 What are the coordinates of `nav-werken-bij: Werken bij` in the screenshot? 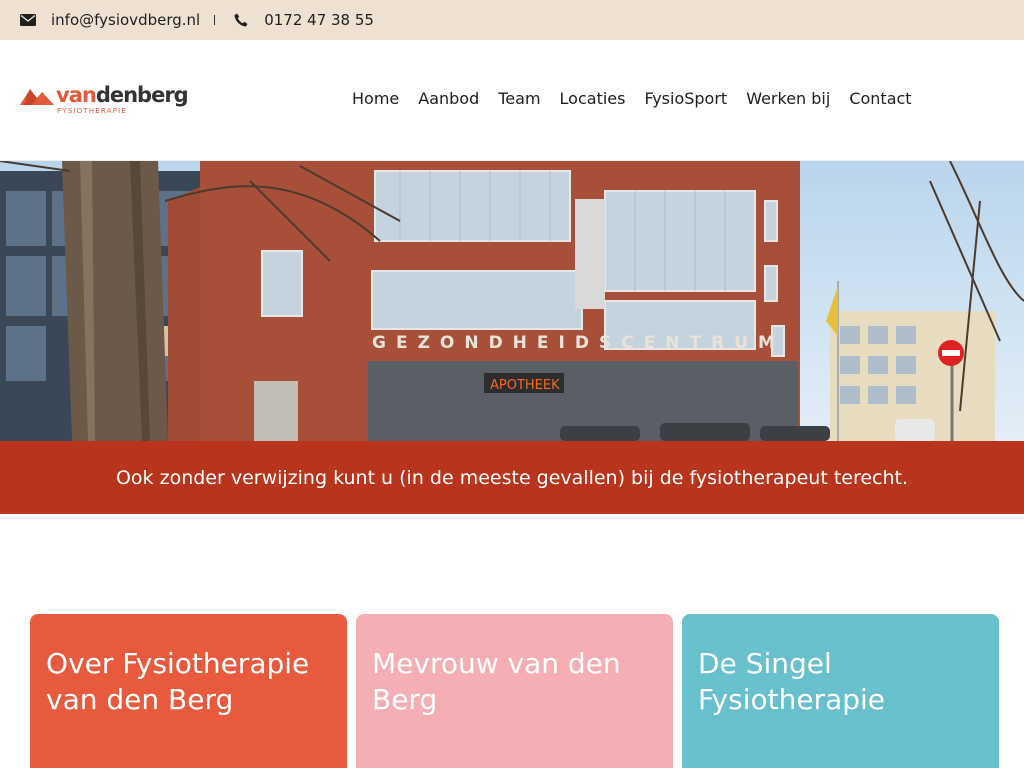 It's located at (788, 98).